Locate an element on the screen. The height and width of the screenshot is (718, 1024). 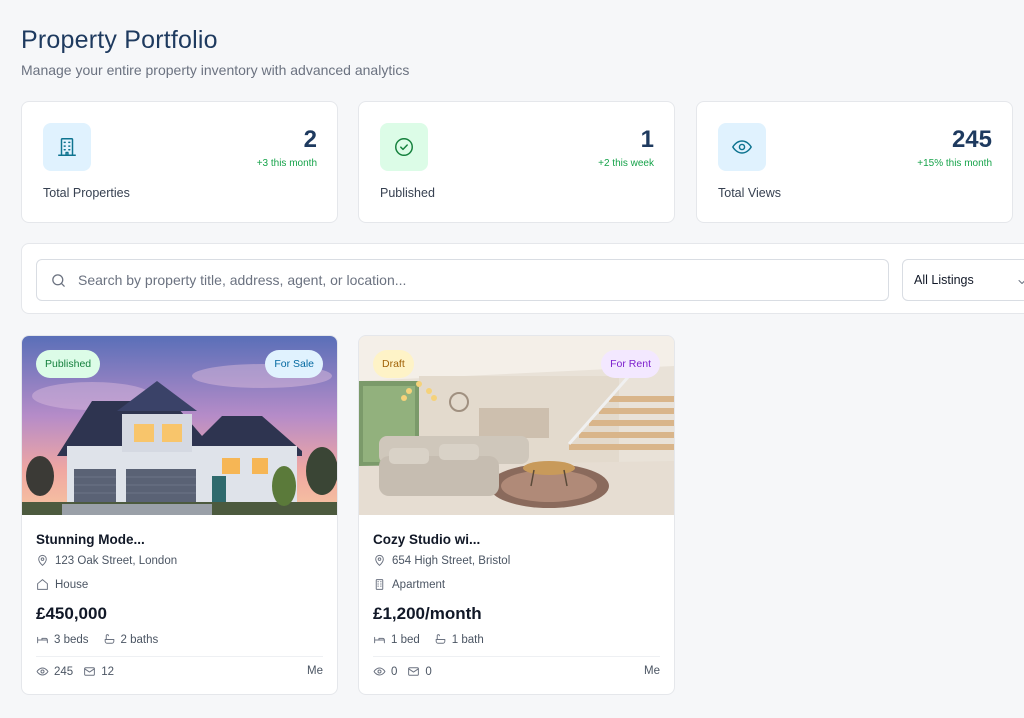
status-badge: Published is located at coordinates (68, 364).